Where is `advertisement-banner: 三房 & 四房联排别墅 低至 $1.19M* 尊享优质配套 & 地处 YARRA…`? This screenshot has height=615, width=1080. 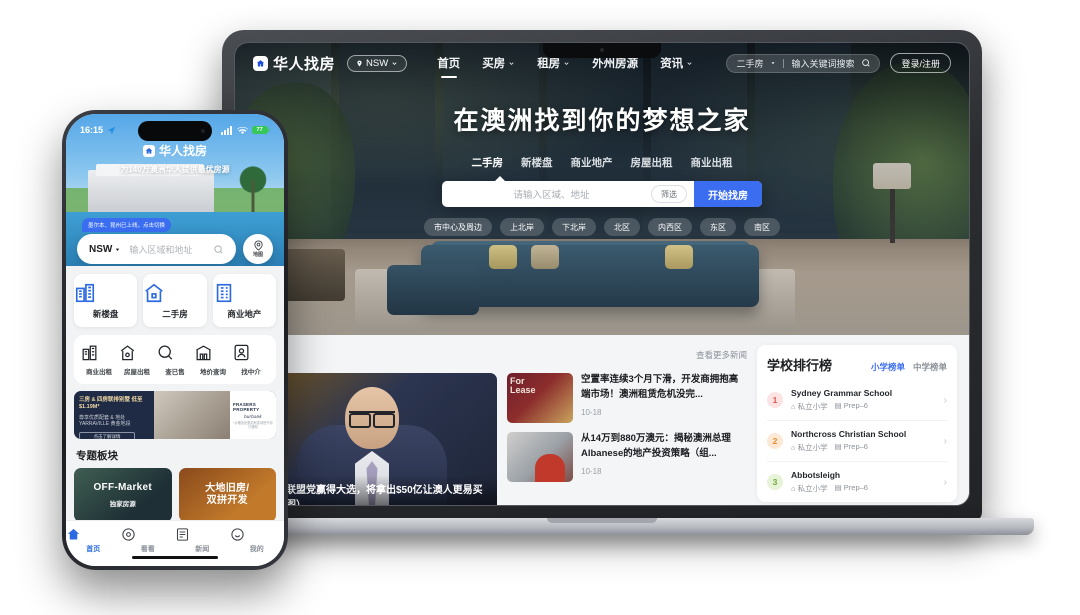
advertisement-banner: 三房 & 四房联排别墅 低至 $1.19M* 尊享优质配套 & 地处 YARRA… is located at coordinates (175, 415).